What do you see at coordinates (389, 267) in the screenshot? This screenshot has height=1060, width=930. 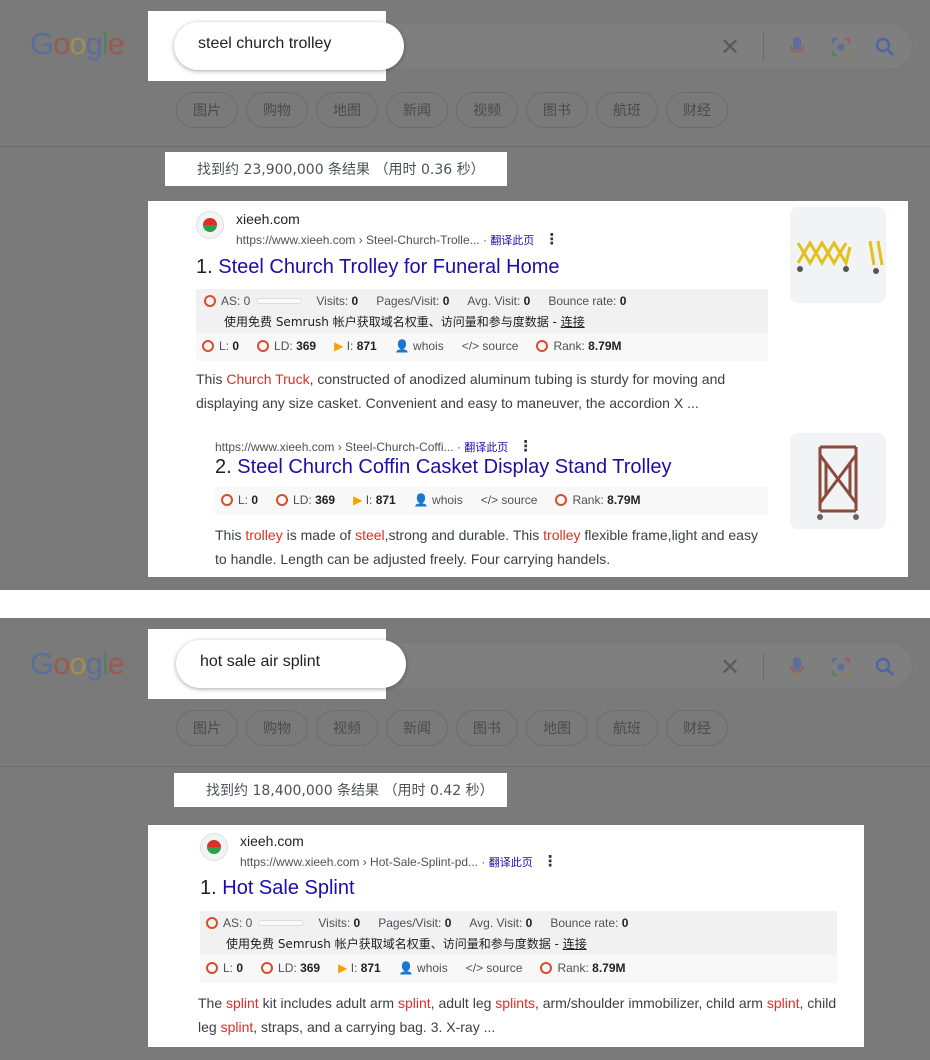 I see `result-title: Steel Church Trolley for Funeral Home` at bounding box center [389, 267].